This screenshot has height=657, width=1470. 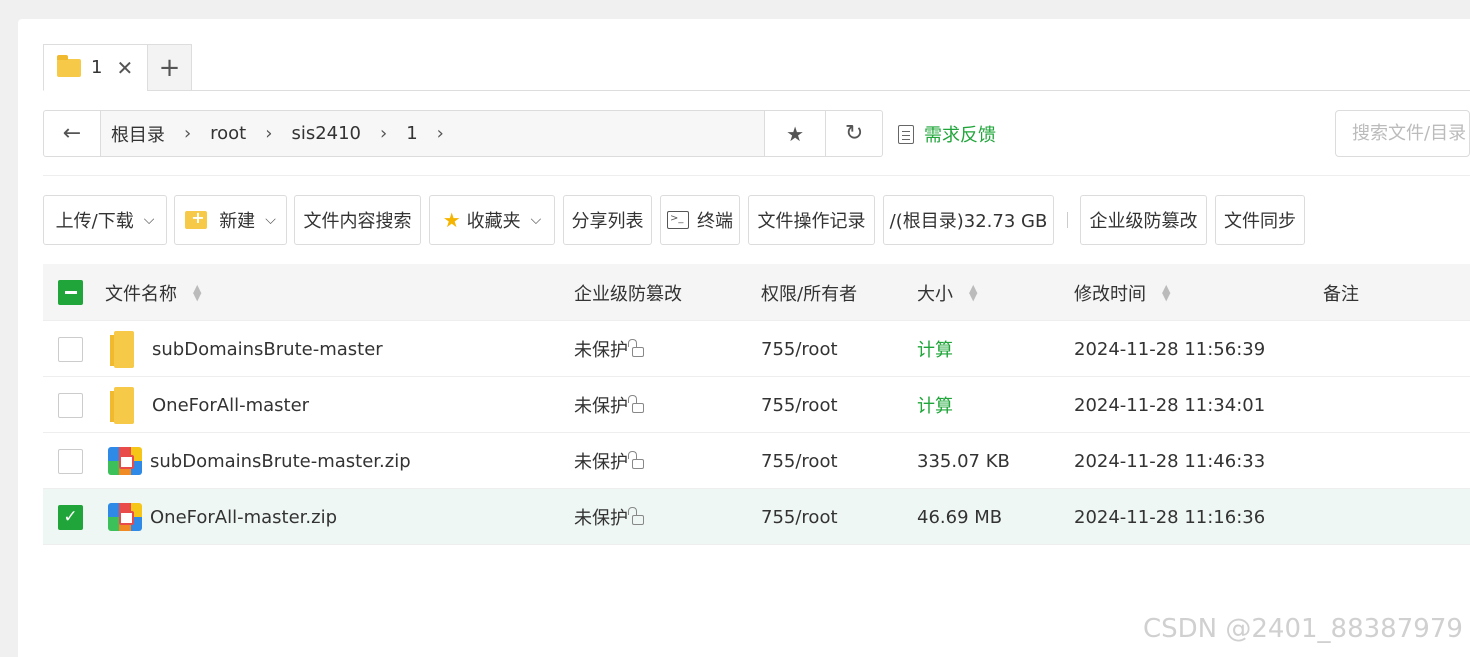 What do you see at coordinates (123, 349) in the screenshot?
I see `folder-icon` at bounding box center [123, 349].